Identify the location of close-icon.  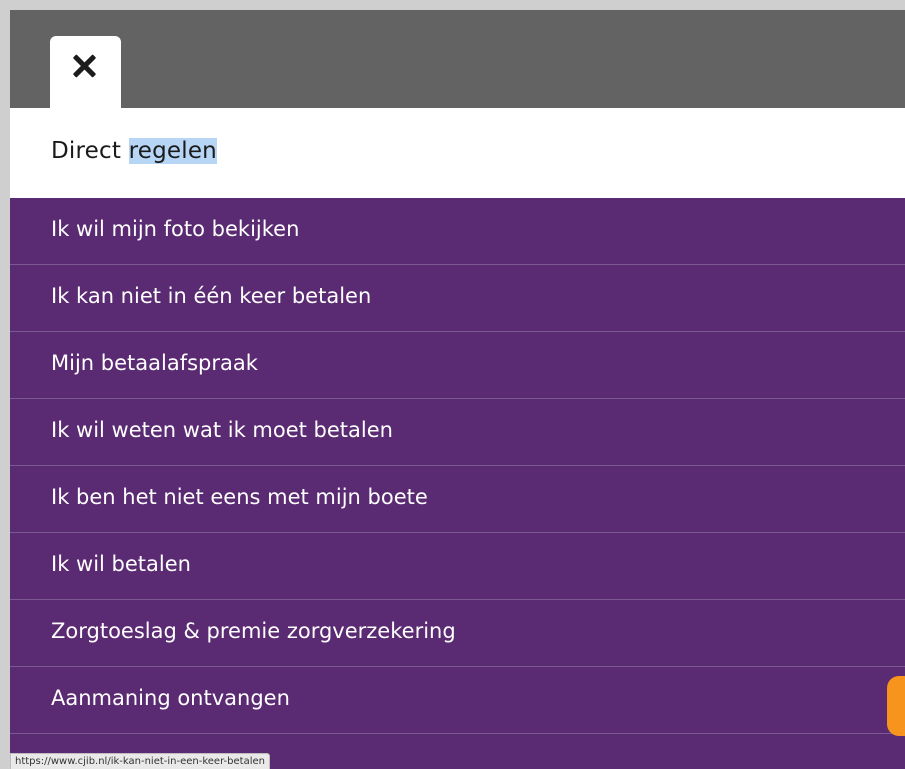
(84, 66).